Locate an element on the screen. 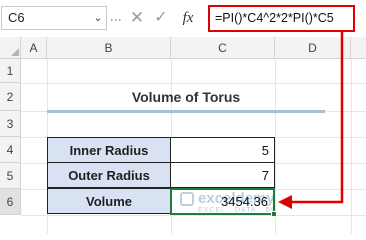  arrow-line is located at coordinates (317, 118).